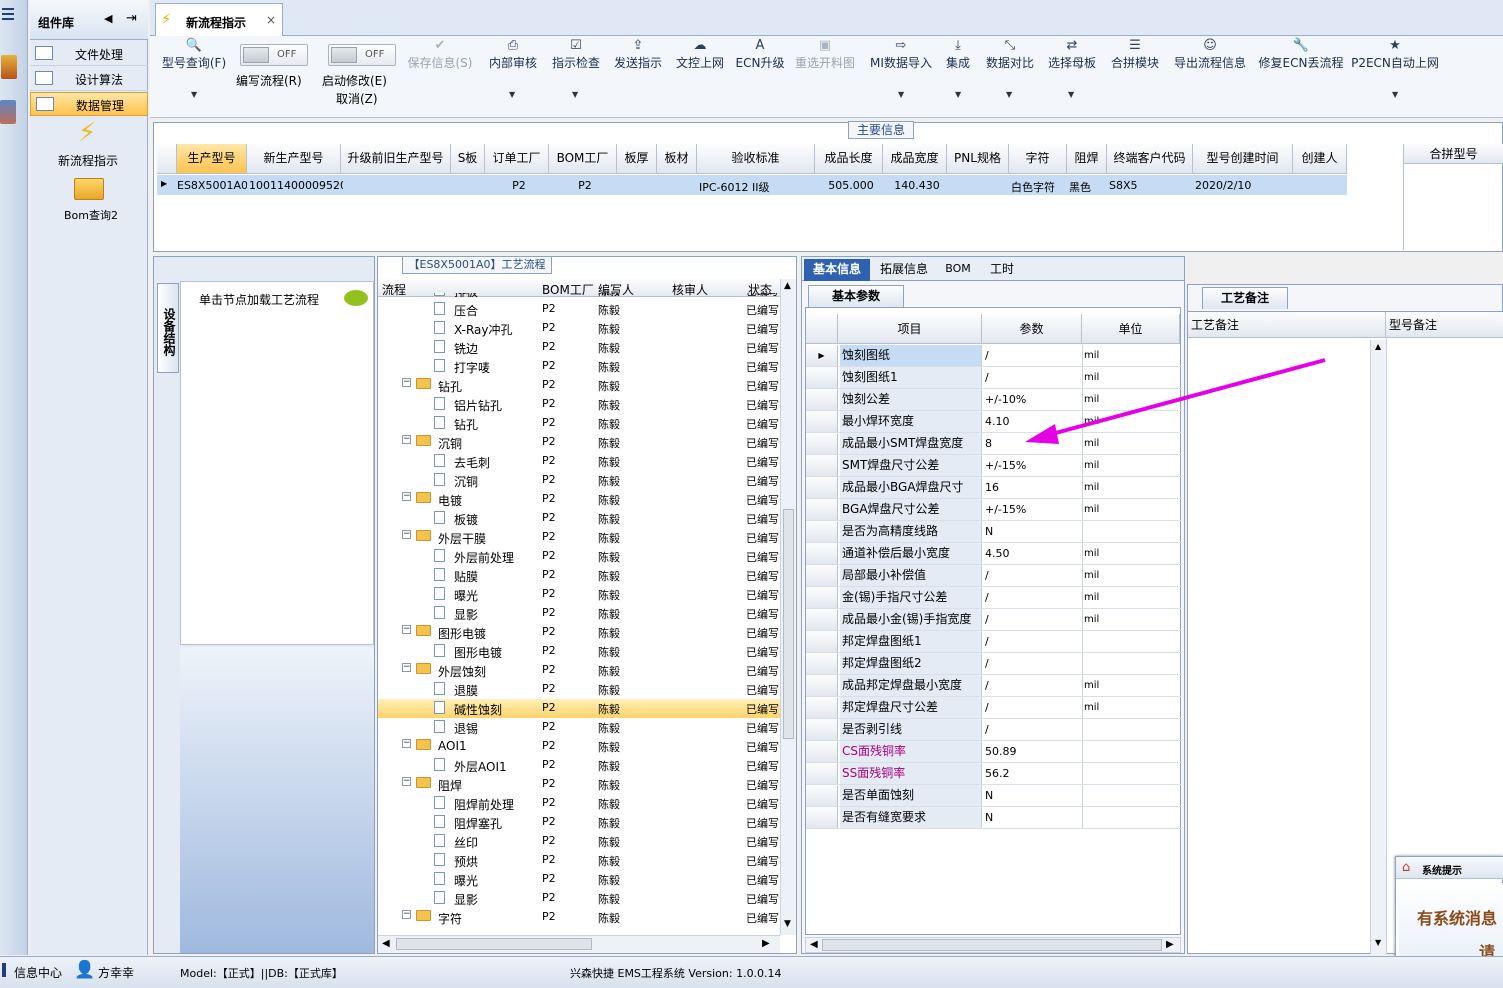 The width and height of the screenshot is (1503, 988). What do you see at coordinates (1170, 944) in the screenshot?
I see `scroll-right-icon: ▶` at bounding box center [1170, 944].